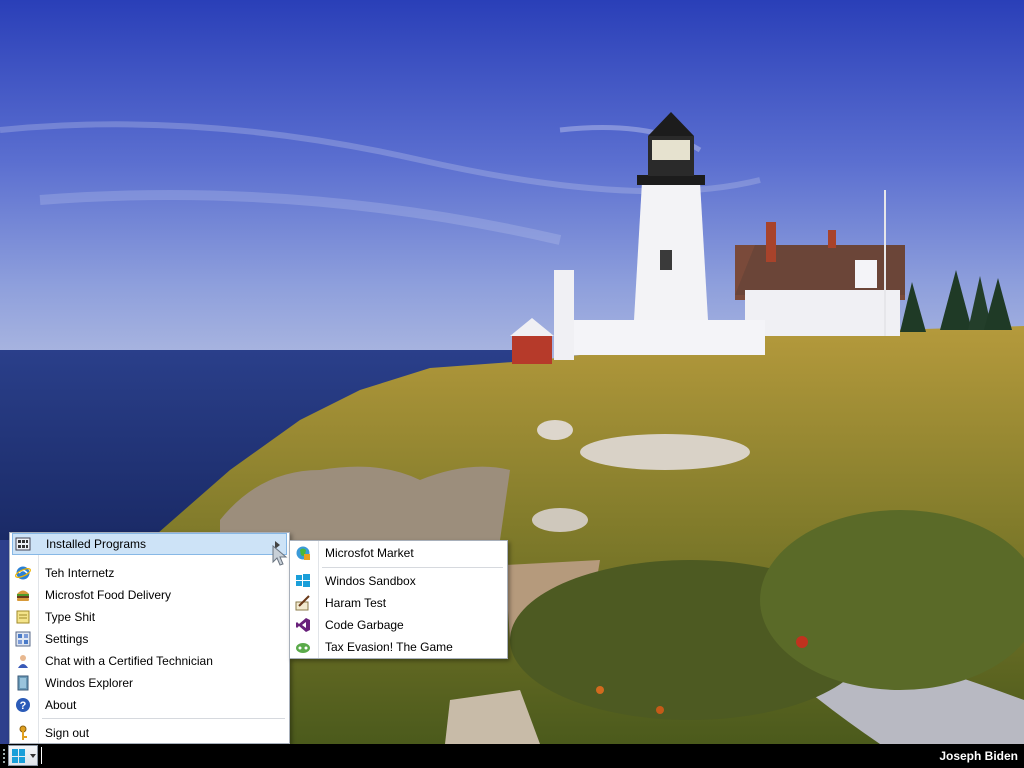  Describe the element at coordinates (70, 617) in the screenshot. I see `menu-item-label: Type Shit` at that location.